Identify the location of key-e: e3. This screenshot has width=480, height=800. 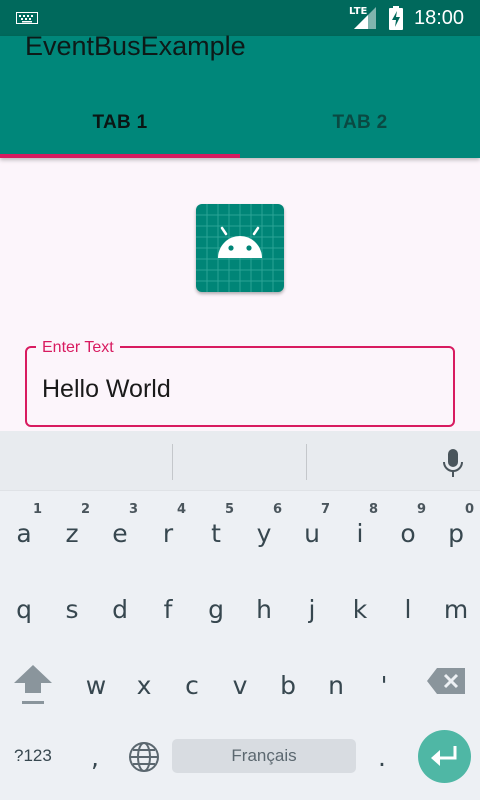
(120, 532).